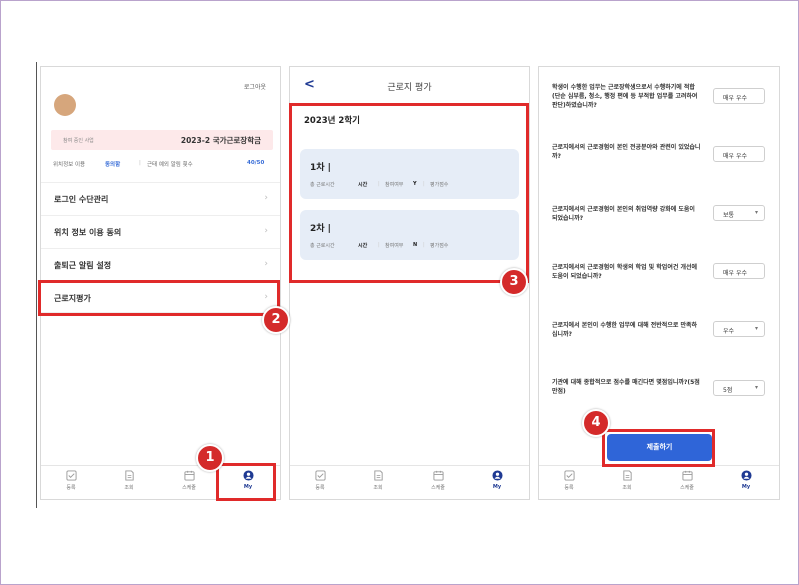  Describe the element at coordinates (160, 198) in the screenshot. I see `menu-item-login-methods: 로그인 수단관리 ›` at that location.